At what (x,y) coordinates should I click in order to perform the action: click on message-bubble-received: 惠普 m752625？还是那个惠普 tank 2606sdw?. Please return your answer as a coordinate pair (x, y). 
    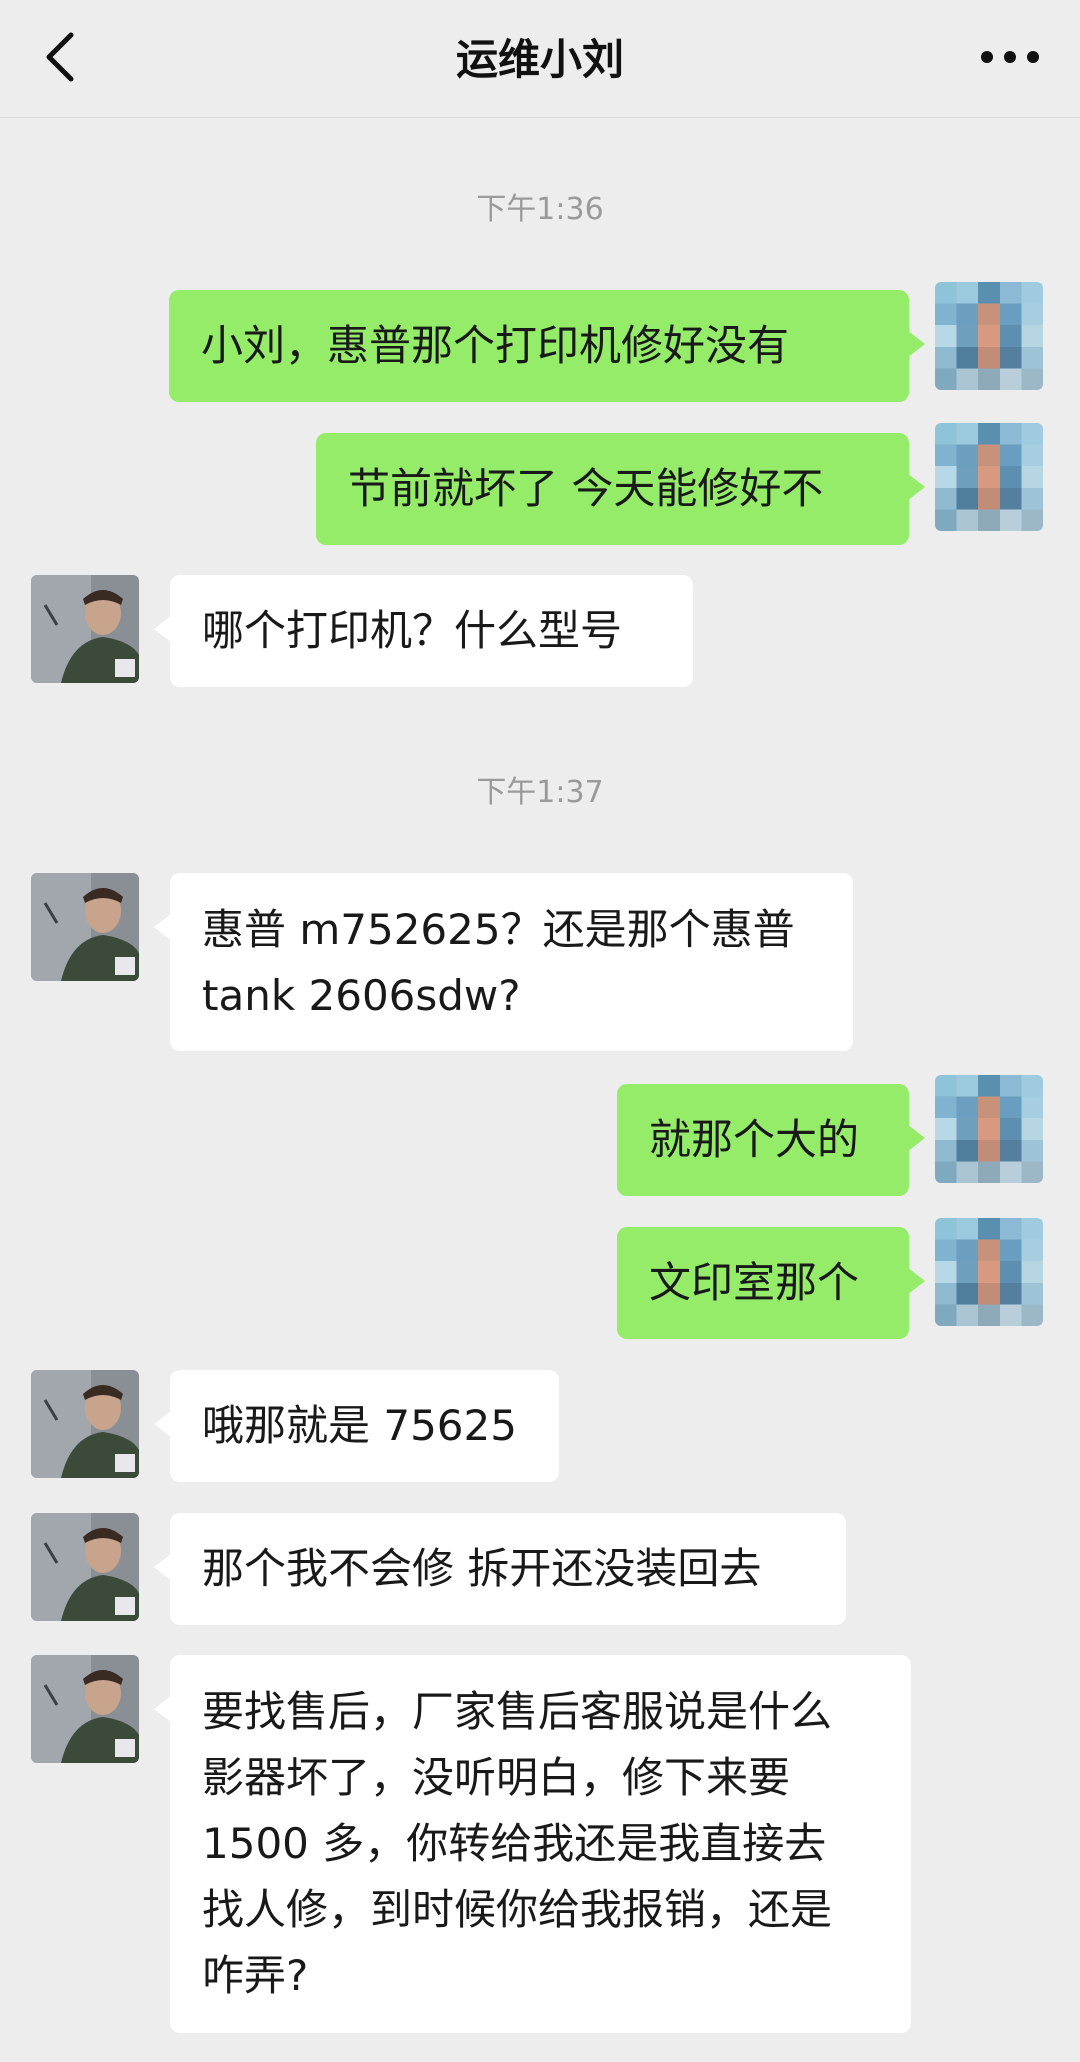
    Looking at the image, I should click on (503, 962).